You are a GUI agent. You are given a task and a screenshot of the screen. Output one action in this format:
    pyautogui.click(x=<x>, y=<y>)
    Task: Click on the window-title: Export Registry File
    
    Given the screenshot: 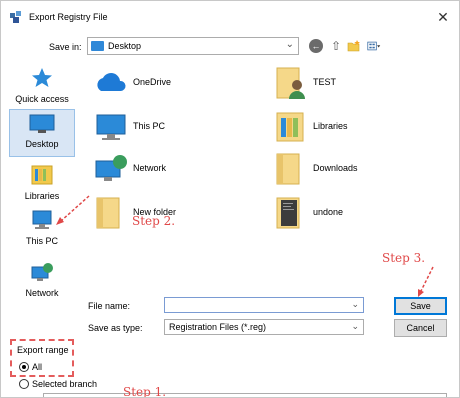 What is the action you would take?
    pyautogui.click(x=68, y=17)
    